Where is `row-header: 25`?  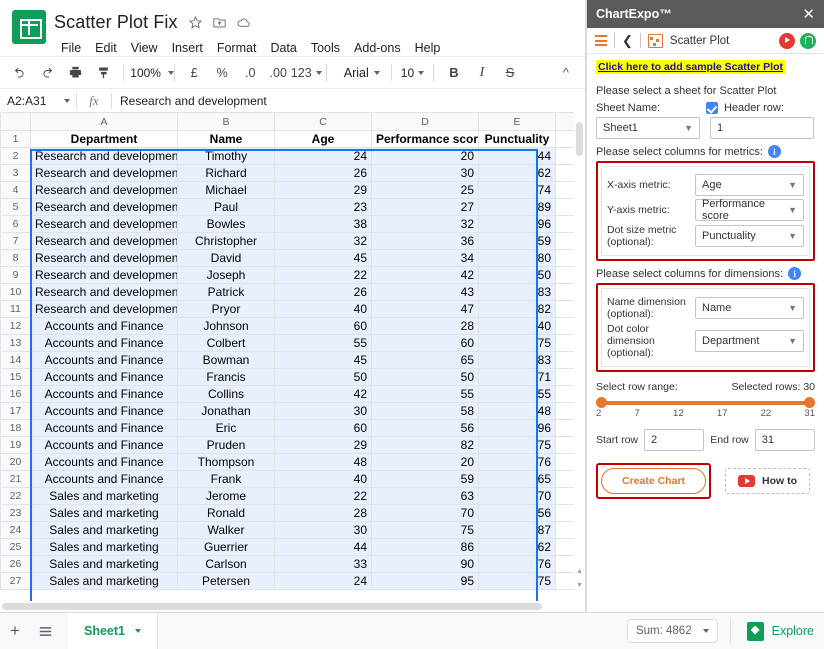
row-header: 25 is located at coordinates (15, 547).